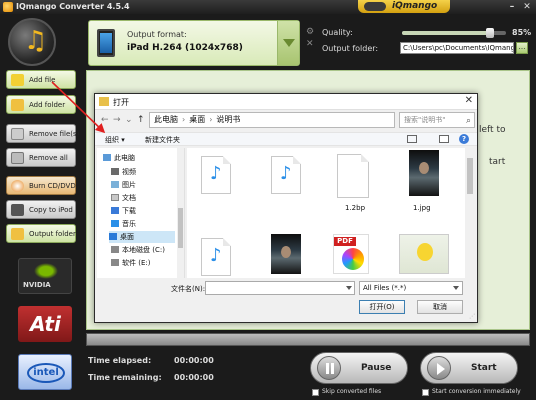  I want to click on cancel-button: 取消, so click(440, 307).